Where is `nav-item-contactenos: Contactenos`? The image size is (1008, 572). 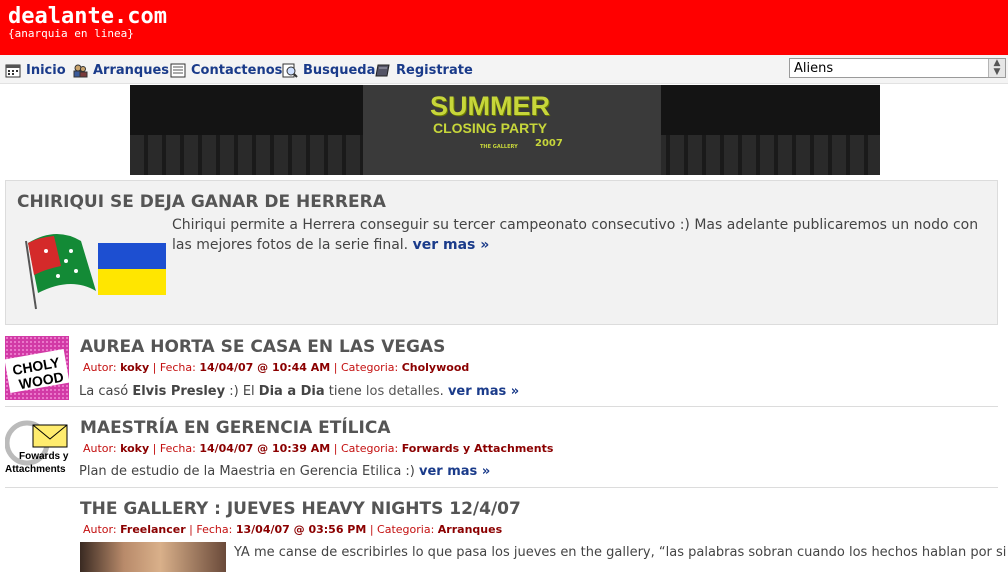 nav-item-contactenos: Contactenos is located at coordinates (226, 70).